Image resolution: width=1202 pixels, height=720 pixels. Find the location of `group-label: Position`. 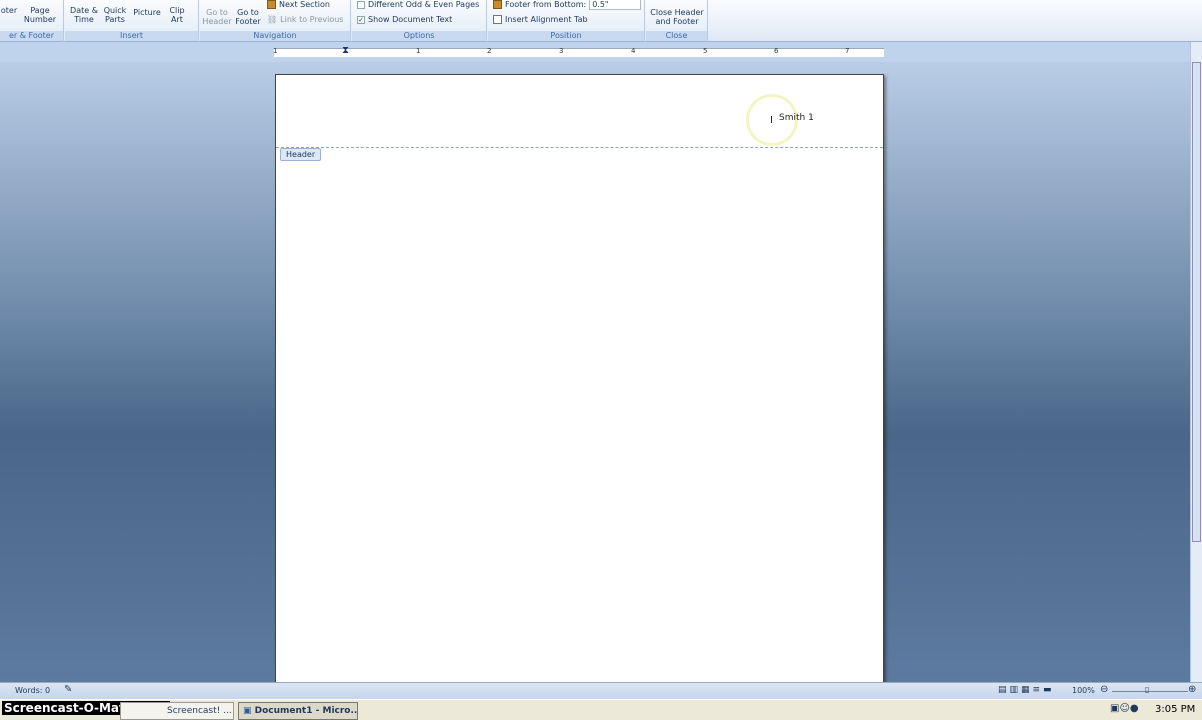

group-label: Position is located at coordinates (566, 36).